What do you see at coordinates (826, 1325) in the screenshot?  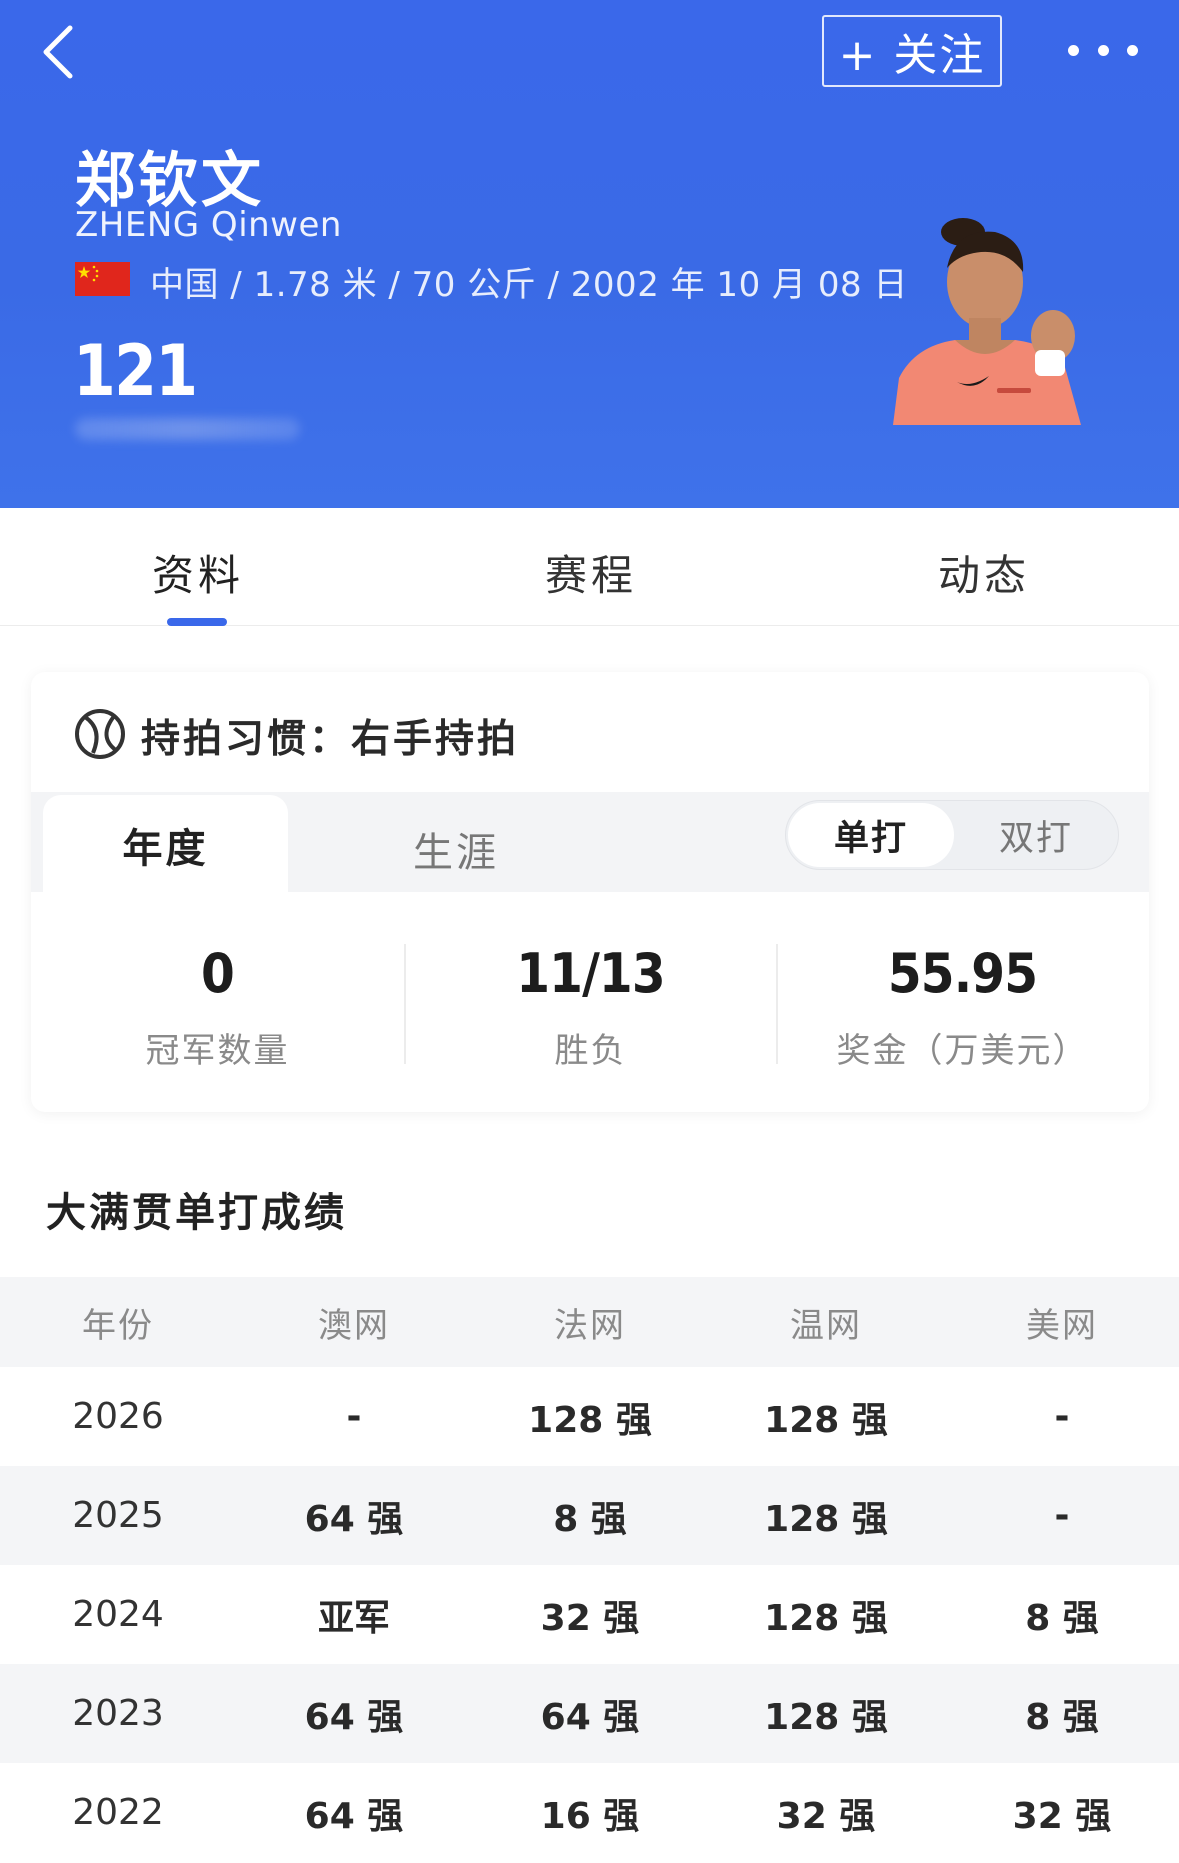 I see `header-cell: 温网` at bounding box center [826, 1325].